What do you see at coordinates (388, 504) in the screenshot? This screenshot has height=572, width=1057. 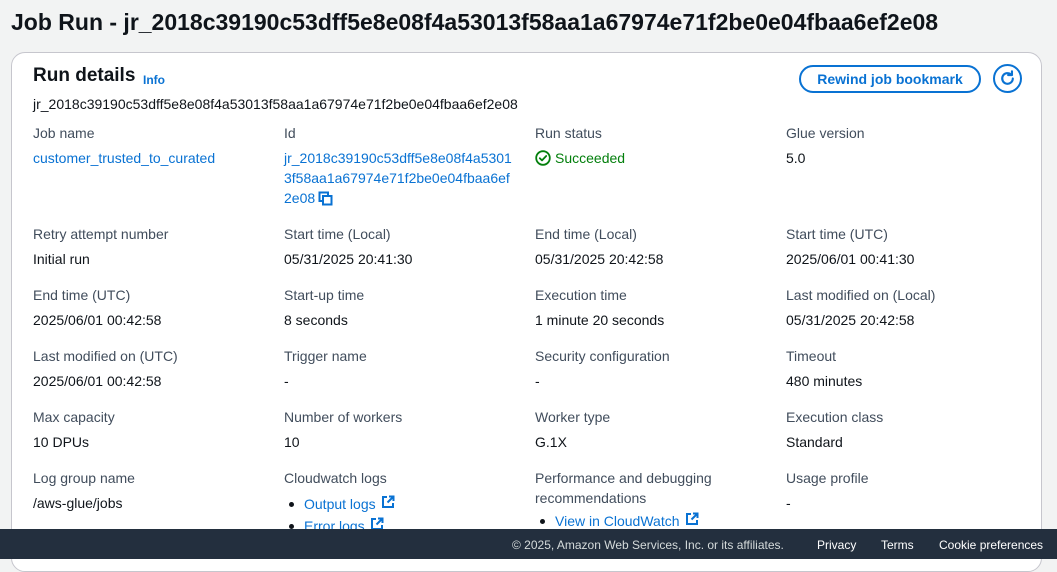 I see `external-link-icon` at bounding box center [388, 504].